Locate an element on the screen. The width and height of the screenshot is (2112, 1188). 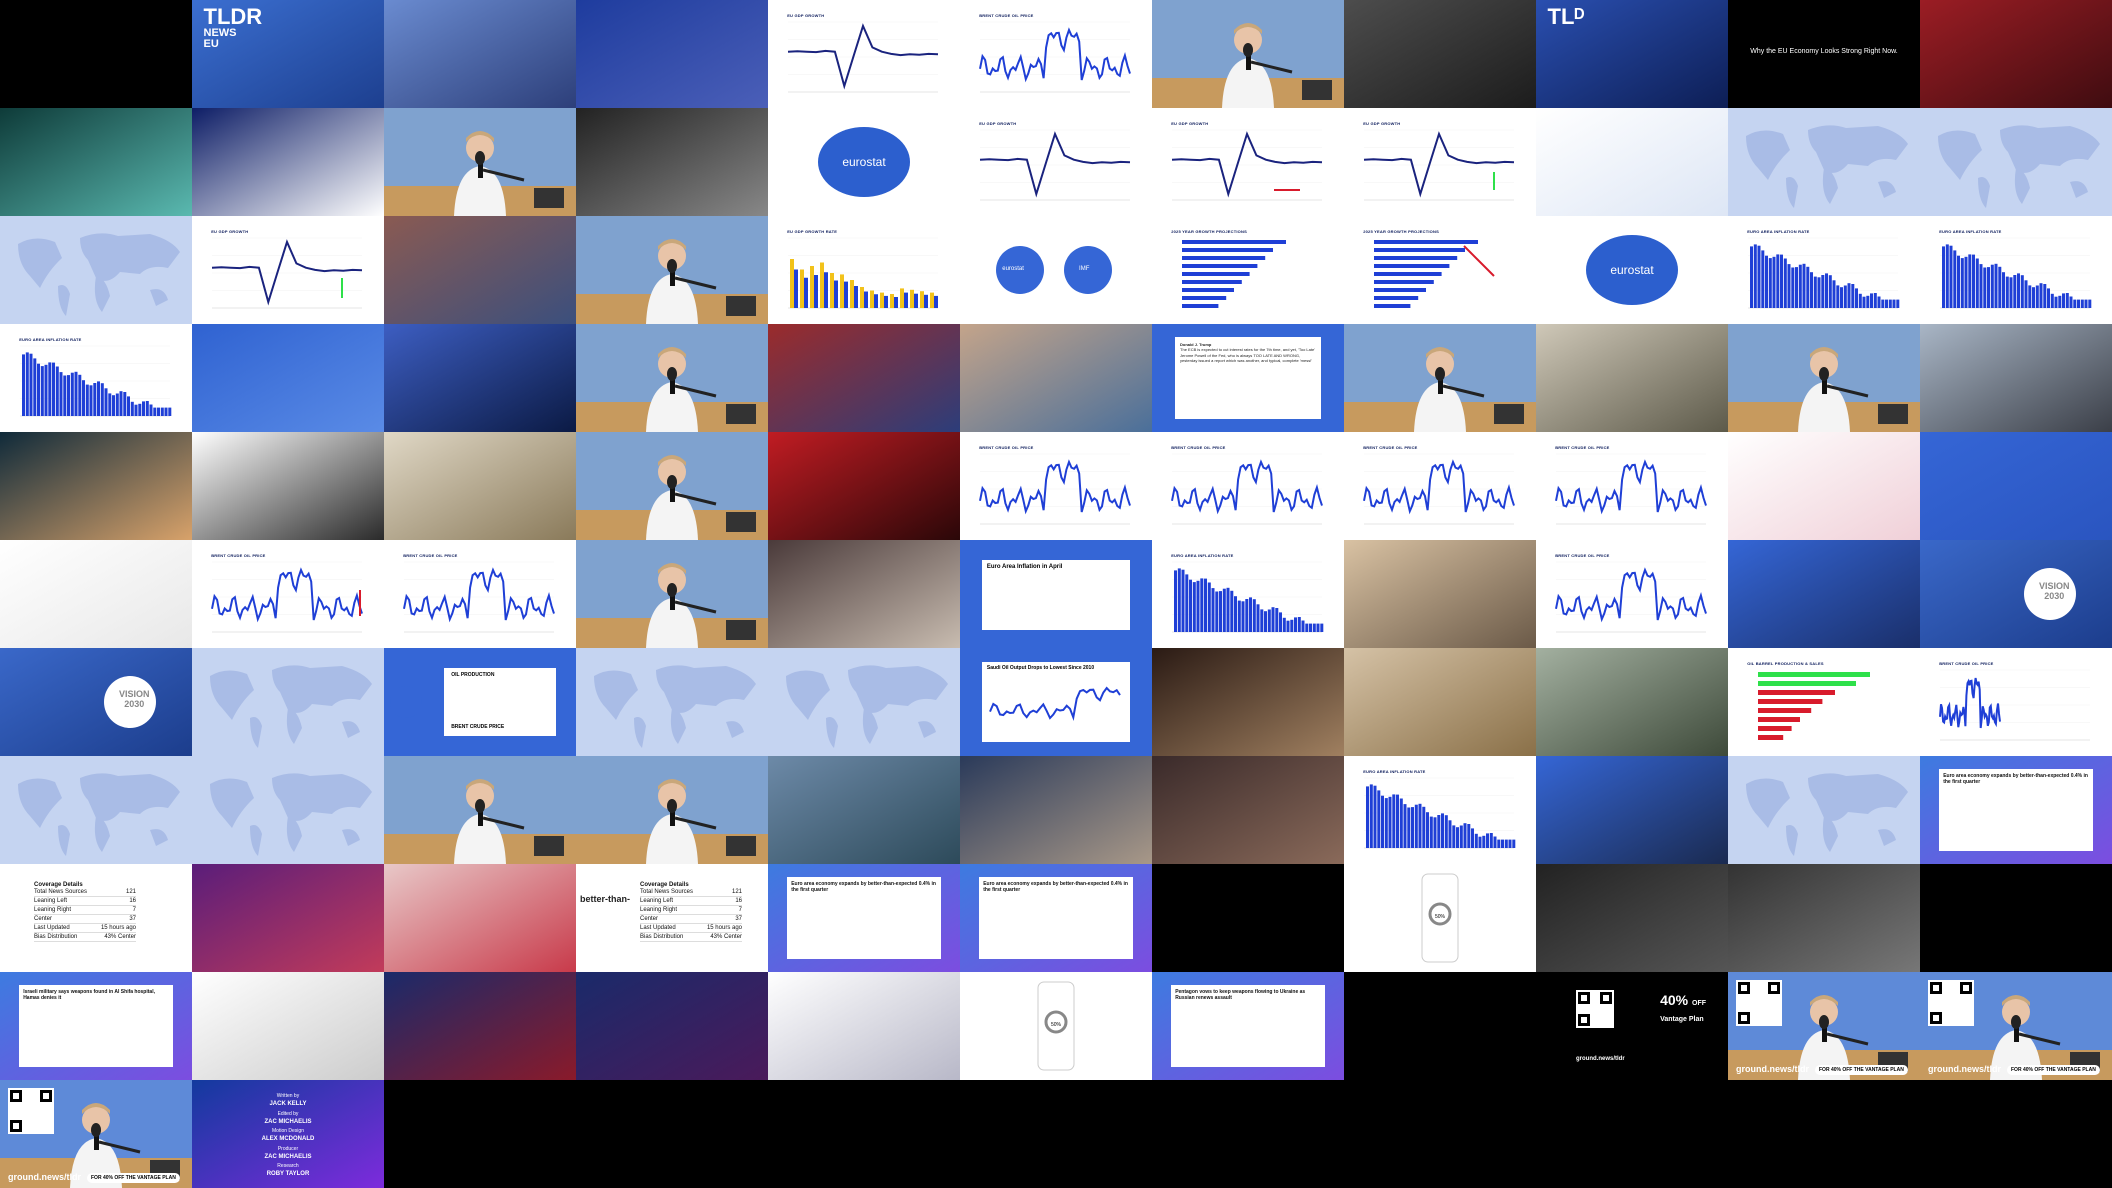
frame-table is located at coordinates (1632, 162).